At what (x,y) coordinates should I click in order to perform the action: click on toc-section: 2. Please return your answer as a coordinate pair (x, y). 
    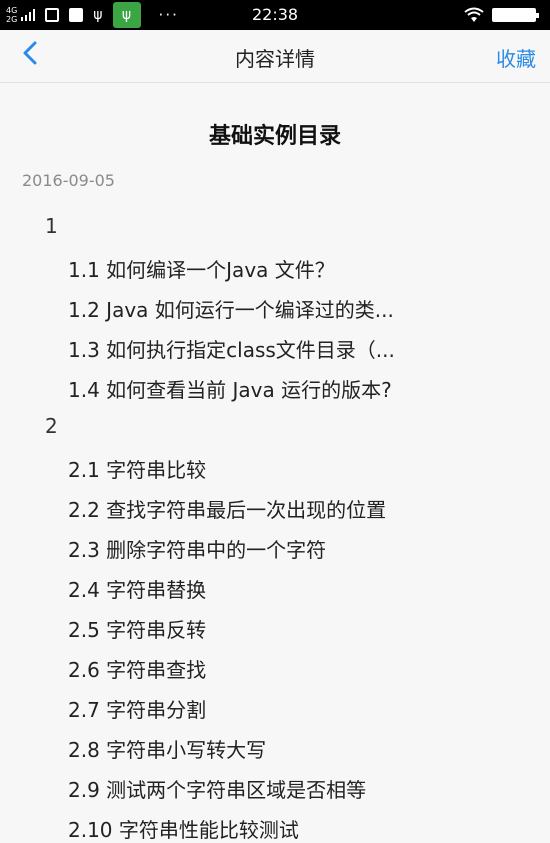
    Looking at the image, I should click on (51, 426).